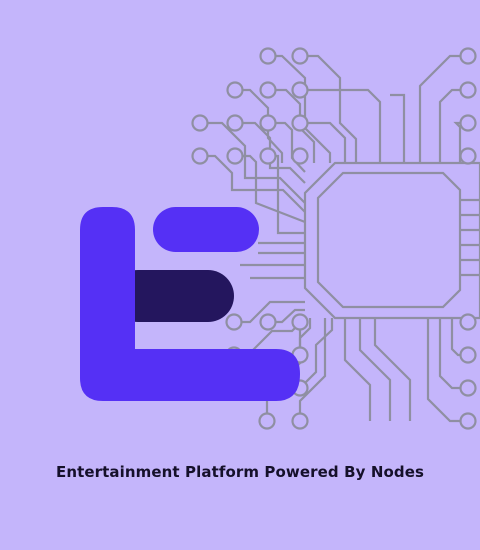  I want to click on logo-top-bar, so click(206, 229).